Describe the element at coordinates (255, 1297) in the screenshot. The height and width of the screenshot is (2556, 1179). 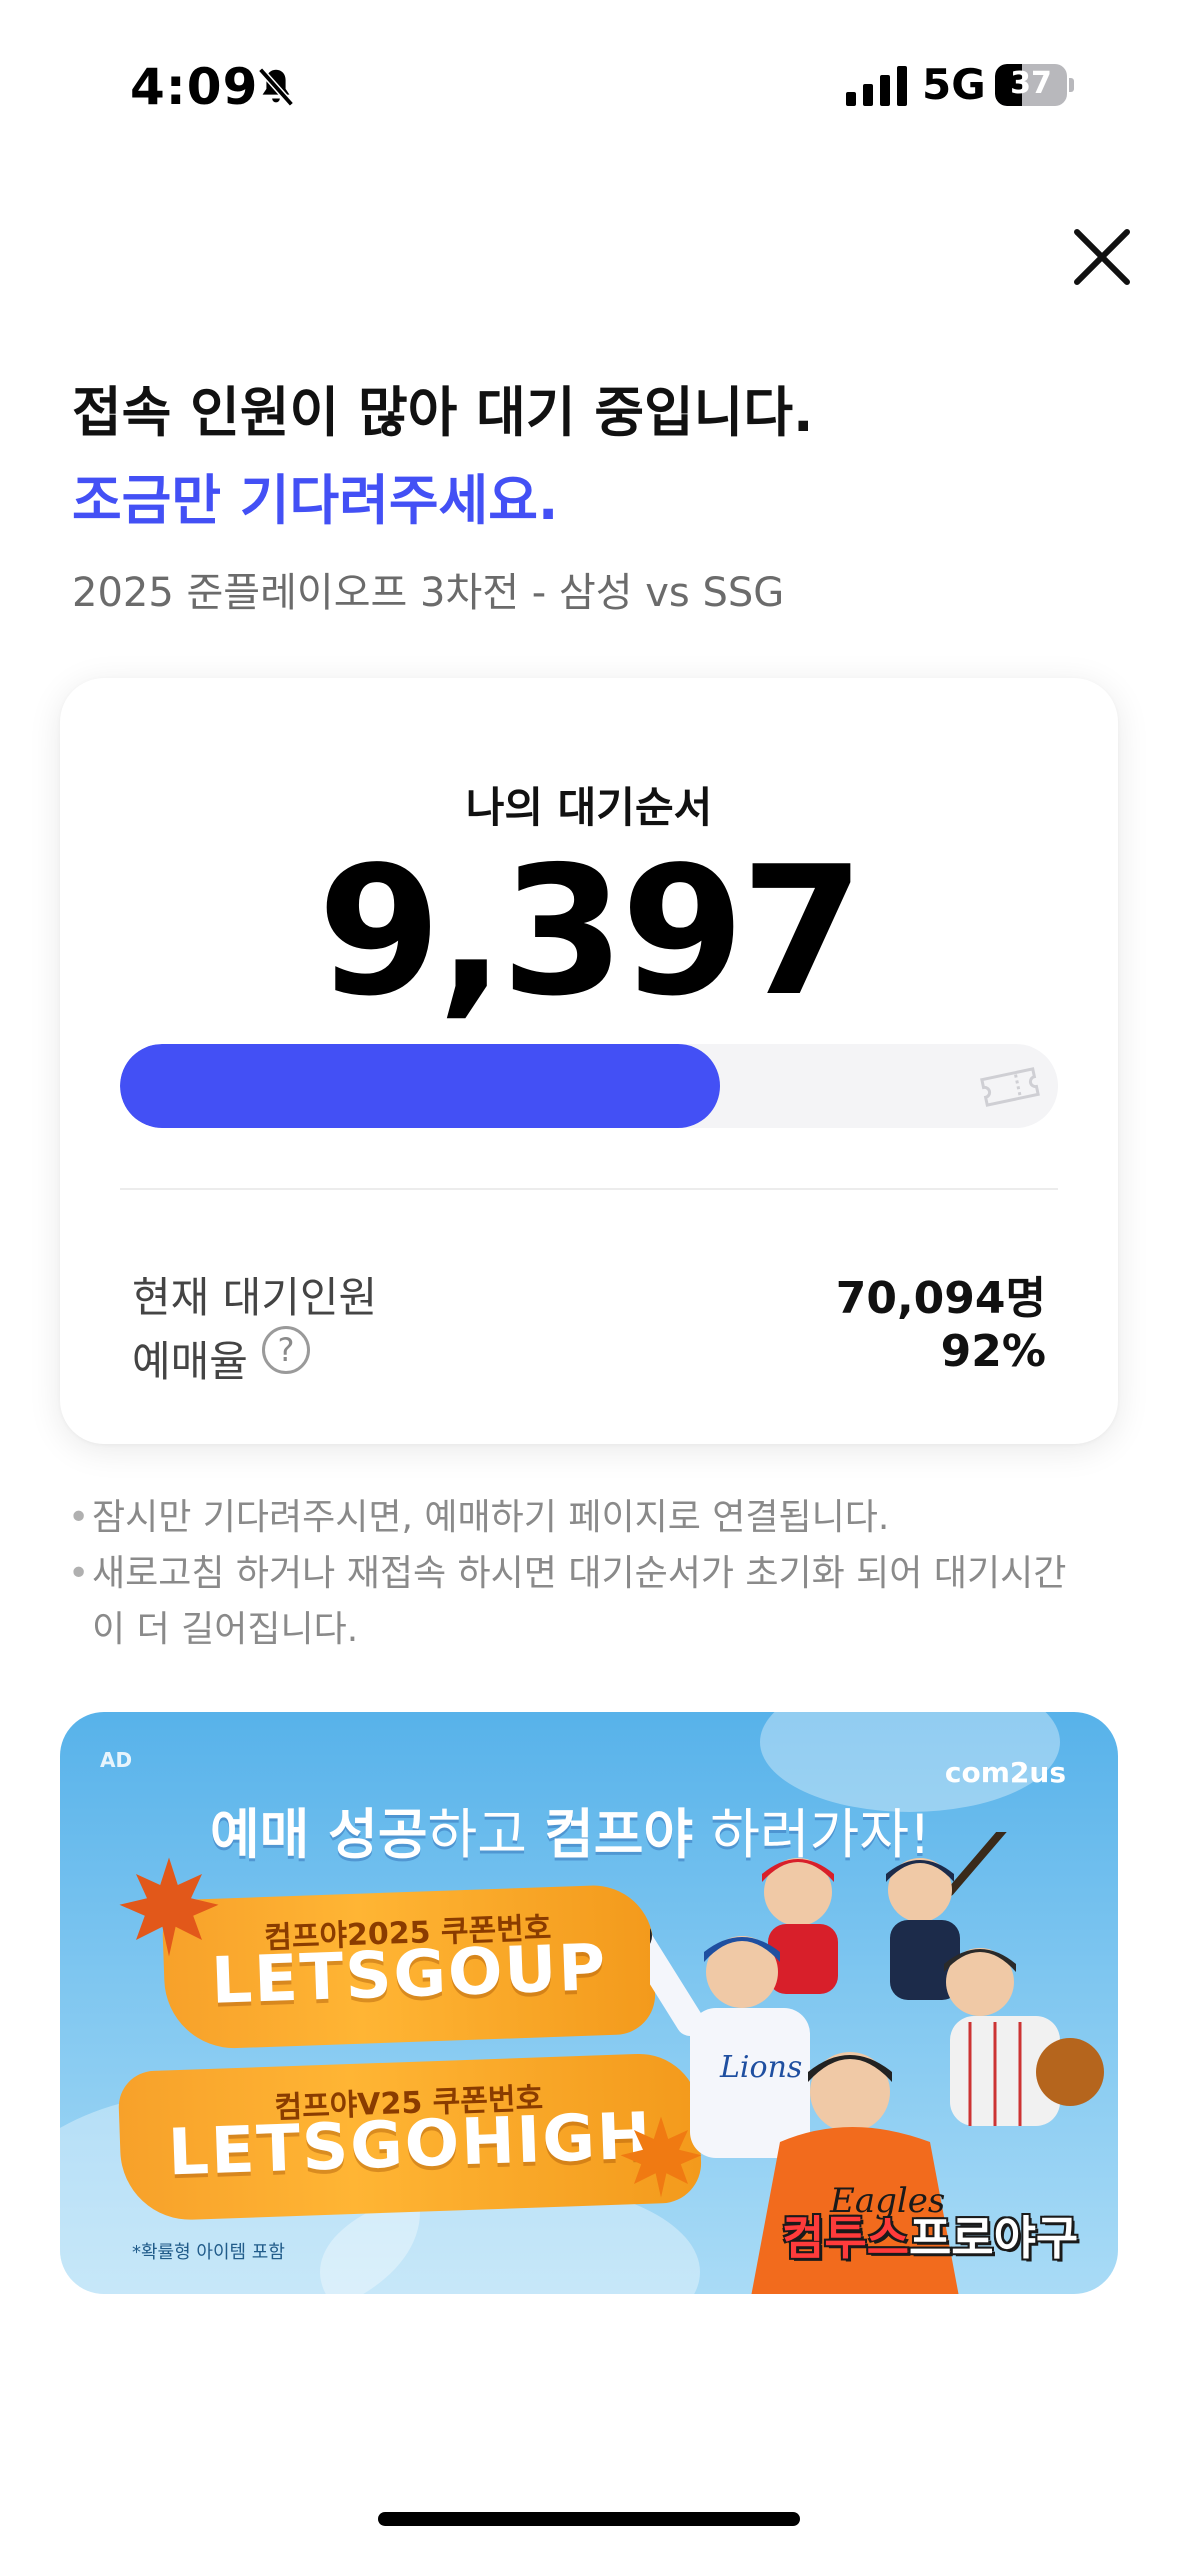
I see `current-waiting-label: 현재 대기인원` at that location.